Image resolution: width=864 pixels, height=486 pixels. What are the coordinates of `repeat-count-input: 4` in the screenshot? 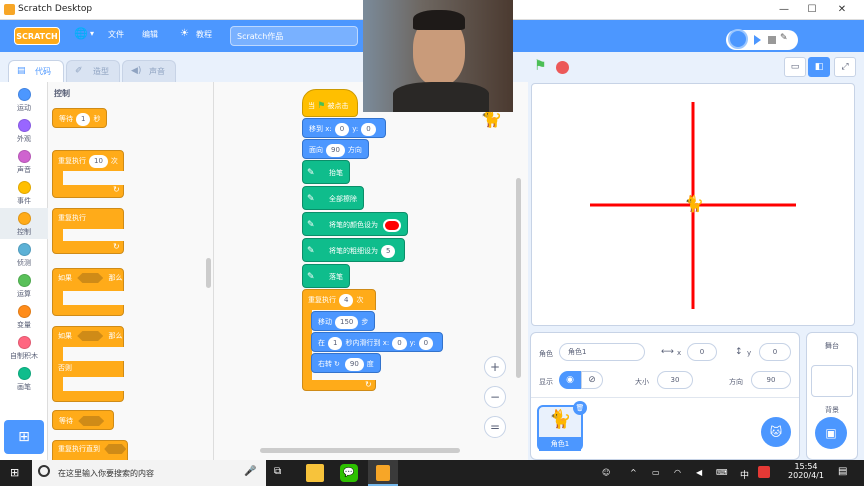 It's located at (346, 300).